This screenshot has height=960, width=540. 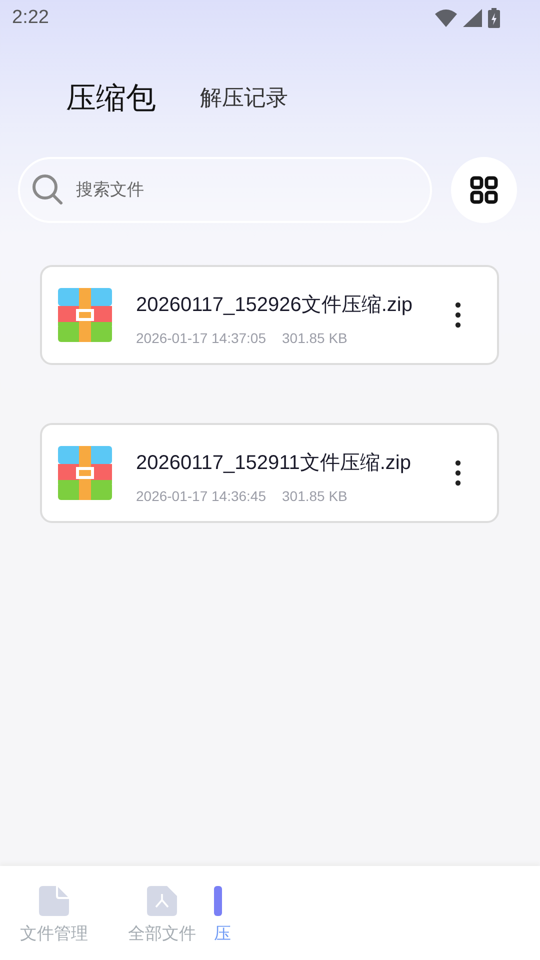 I want to click on file-card: 20260117_152926文件压缩.zip 2026-01-17 14:37:05 301.85 KB, so click(x=269, y=315).